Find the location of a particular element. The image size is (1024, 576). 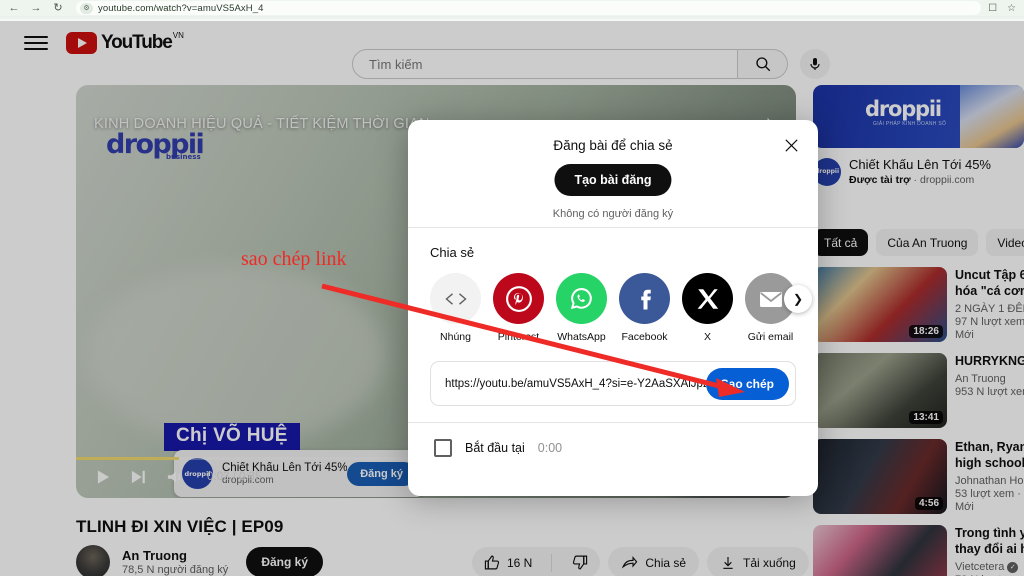

share-button: Chia sẻ is located at coordinates (654, 561).